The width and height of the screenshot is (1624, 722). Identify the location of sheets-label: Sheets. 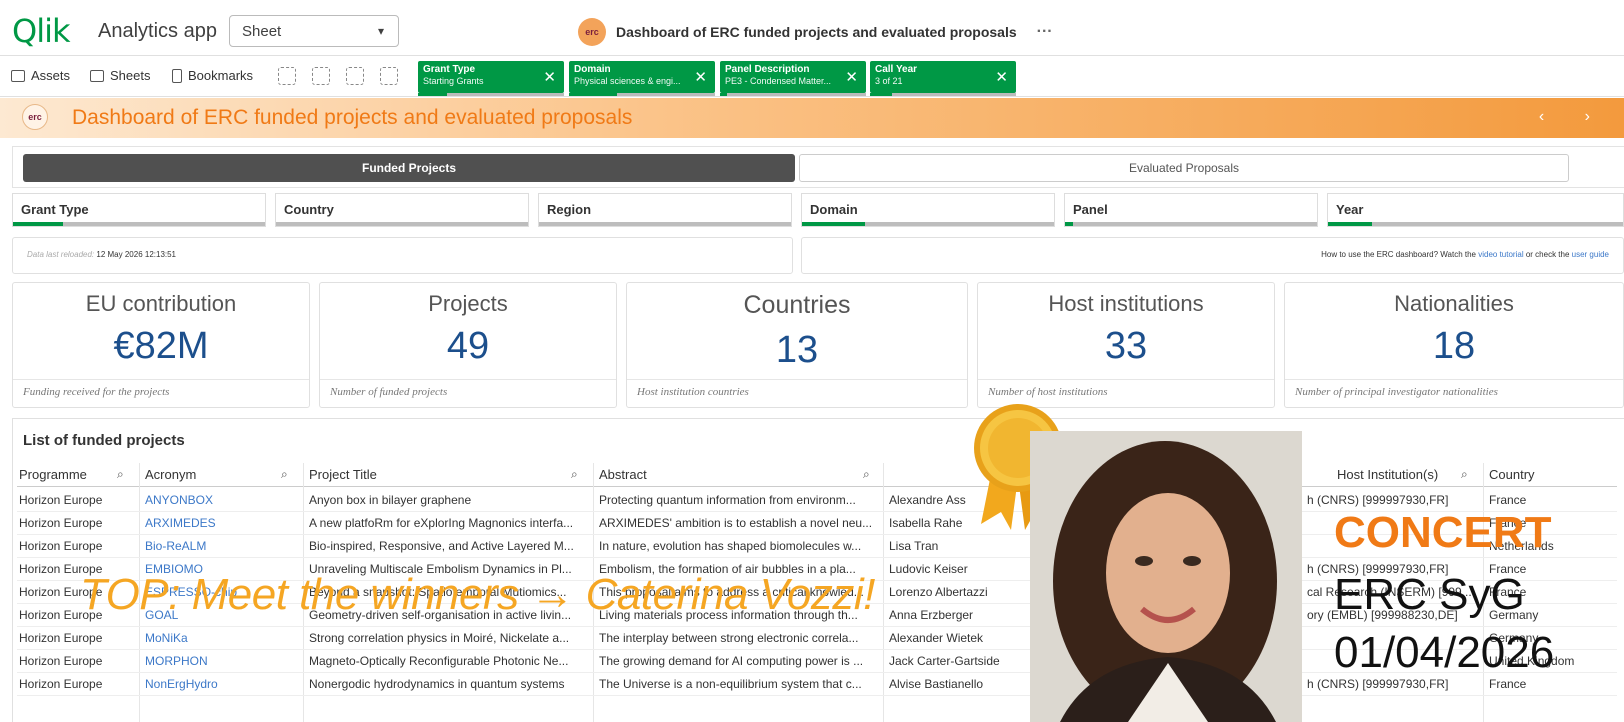
(130, 75).